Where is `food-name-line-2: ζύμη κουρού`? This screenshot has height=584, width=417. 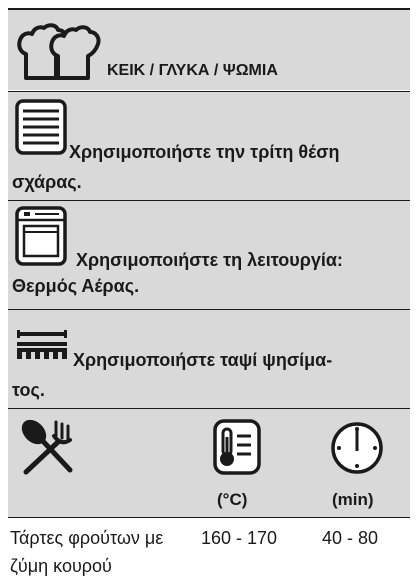
food-name-line-2: ζύμη κουρού is located at coordinates (61, 566).